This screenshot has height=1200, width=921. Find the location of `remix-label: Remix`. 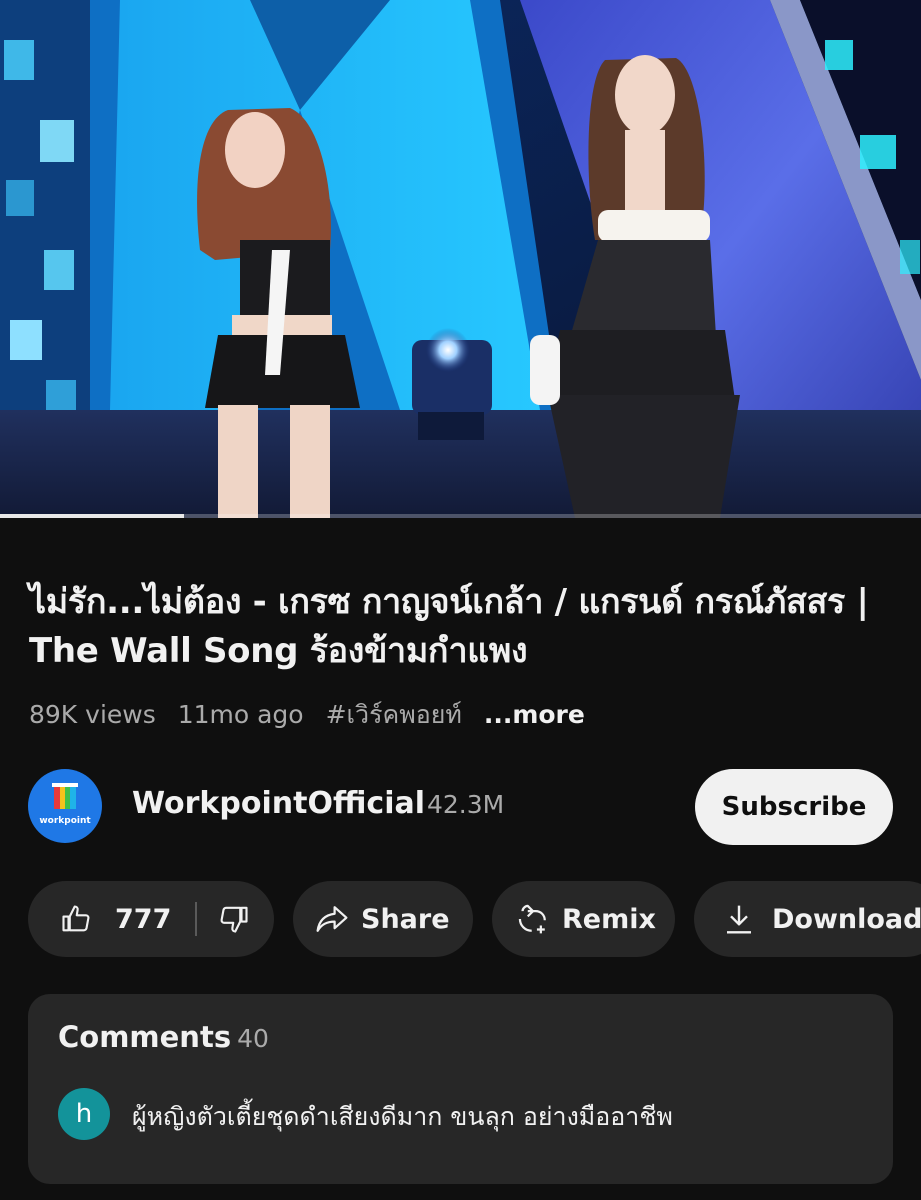

remix-label: Remix is located at coordinates (609, 919).